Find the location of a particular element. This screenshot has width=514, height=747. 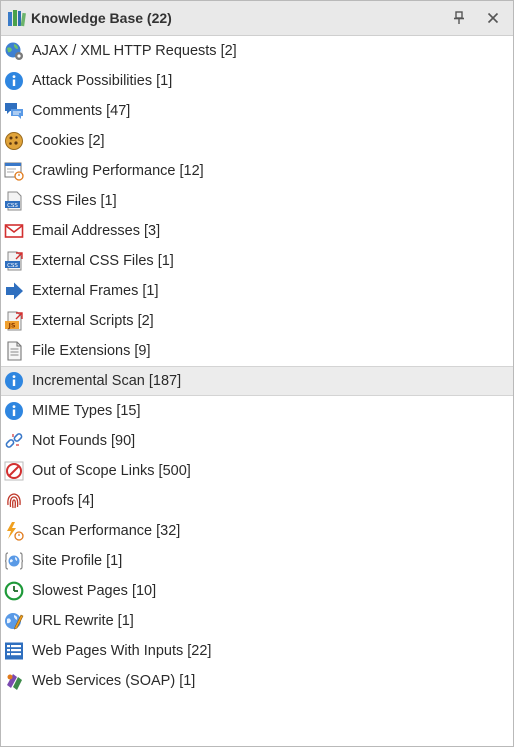

list-item-label: Proofs [4] is located at coordinates (63, 501).